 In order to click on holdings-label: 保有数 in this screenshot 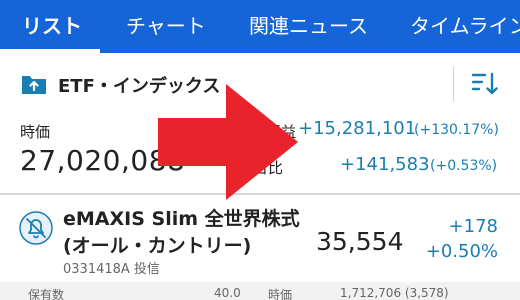, I will do `click(46, 294)`.